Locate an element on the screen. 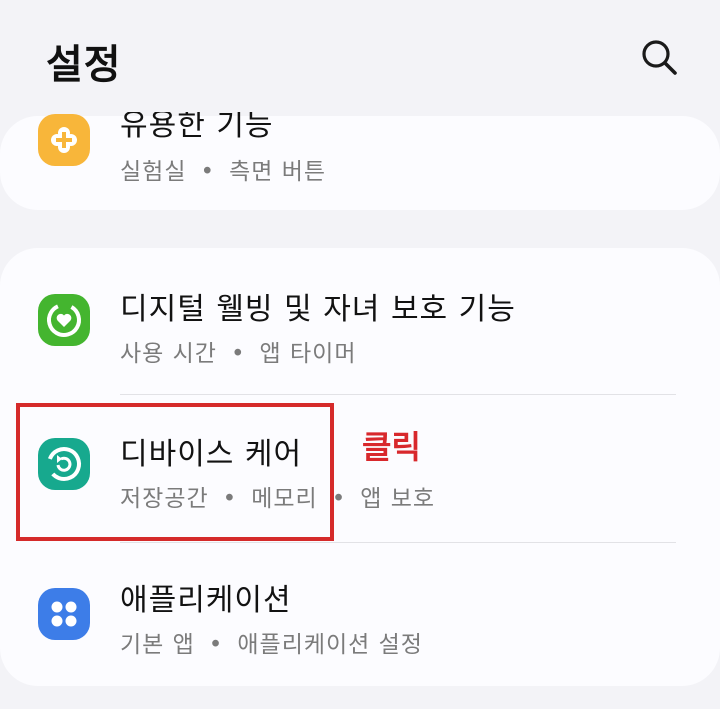 Image resolution: width=720 pixels, height=709 pixels. page-title: 설정 is located at coordinates (84, 65).